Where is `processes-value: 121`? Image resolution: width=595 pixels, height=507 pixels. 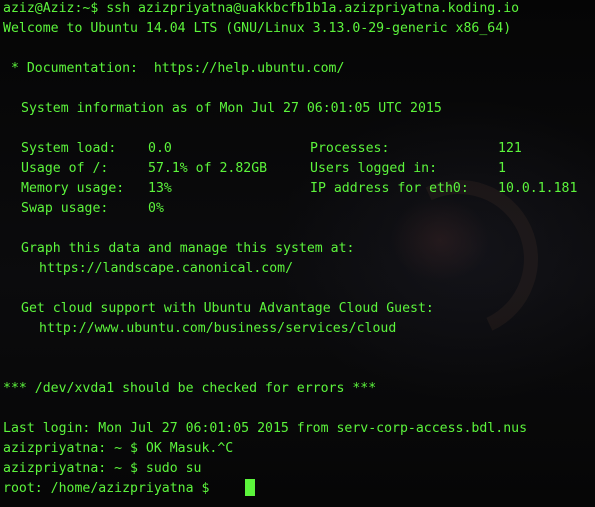 processes-value: 121 is located at coordinates (510, 148).